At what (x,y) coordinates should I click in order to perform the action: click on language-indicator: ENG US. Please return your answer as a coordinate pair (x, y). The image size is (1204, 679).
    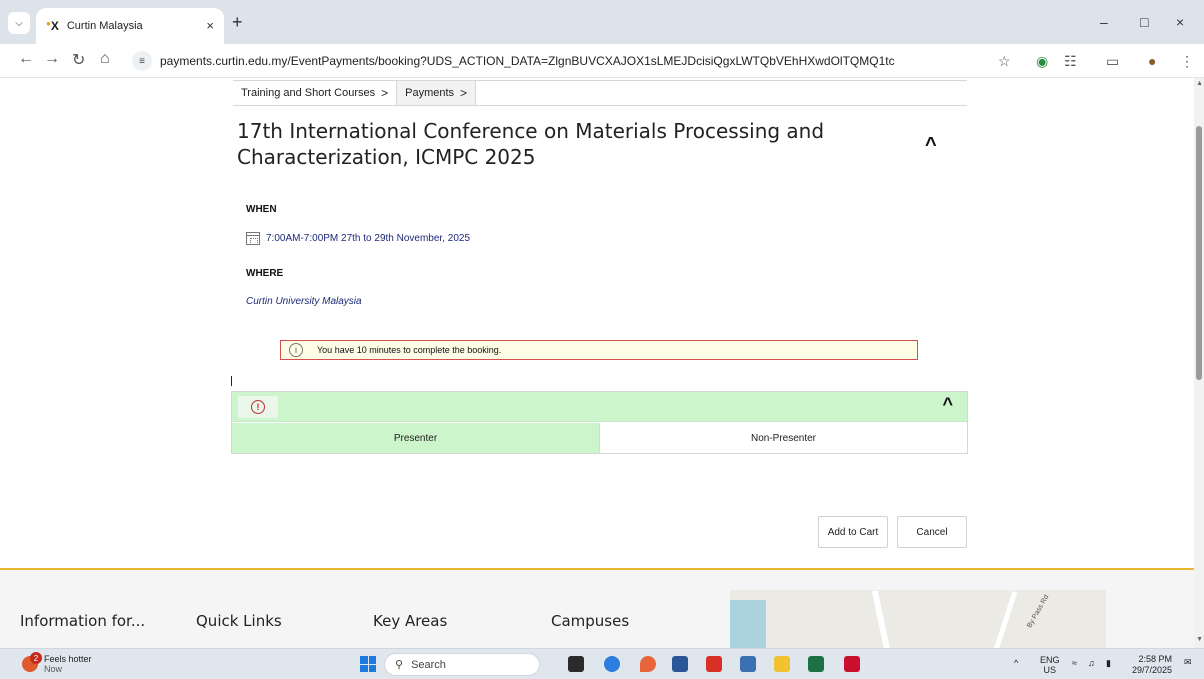
    Looking at the image, I should click on (1050, 665).